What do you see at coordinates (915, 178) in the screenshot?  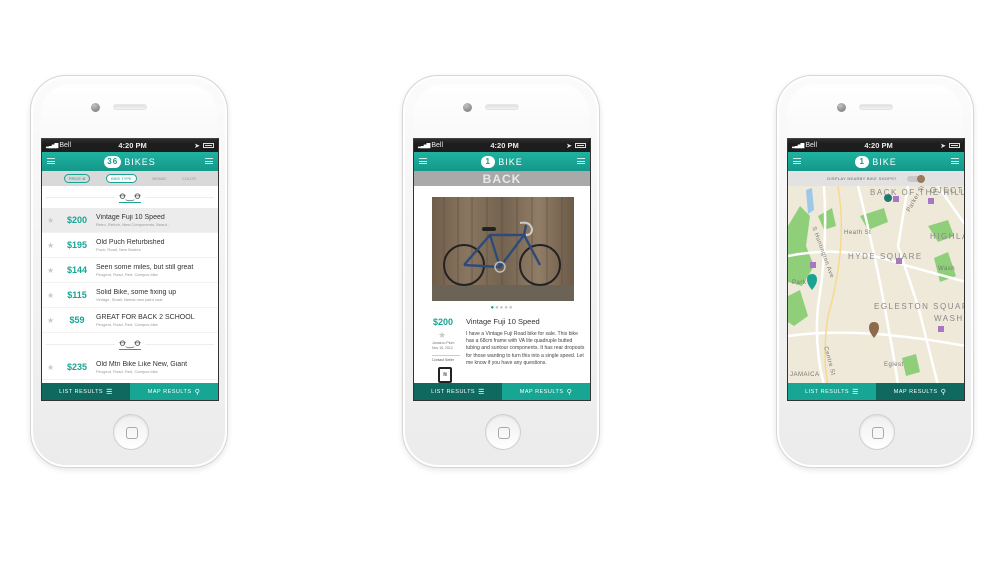 I see `bike-shop-toggle` at bounding box center [915, 178].